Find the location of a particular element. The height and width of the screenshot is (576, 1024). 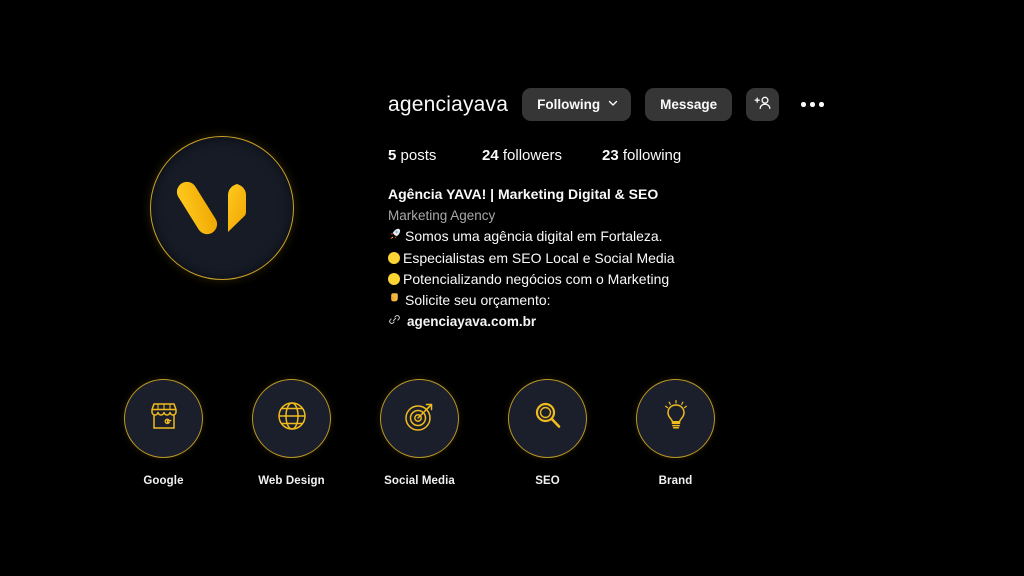

point-down-icon is located at coordinates (395, 298).